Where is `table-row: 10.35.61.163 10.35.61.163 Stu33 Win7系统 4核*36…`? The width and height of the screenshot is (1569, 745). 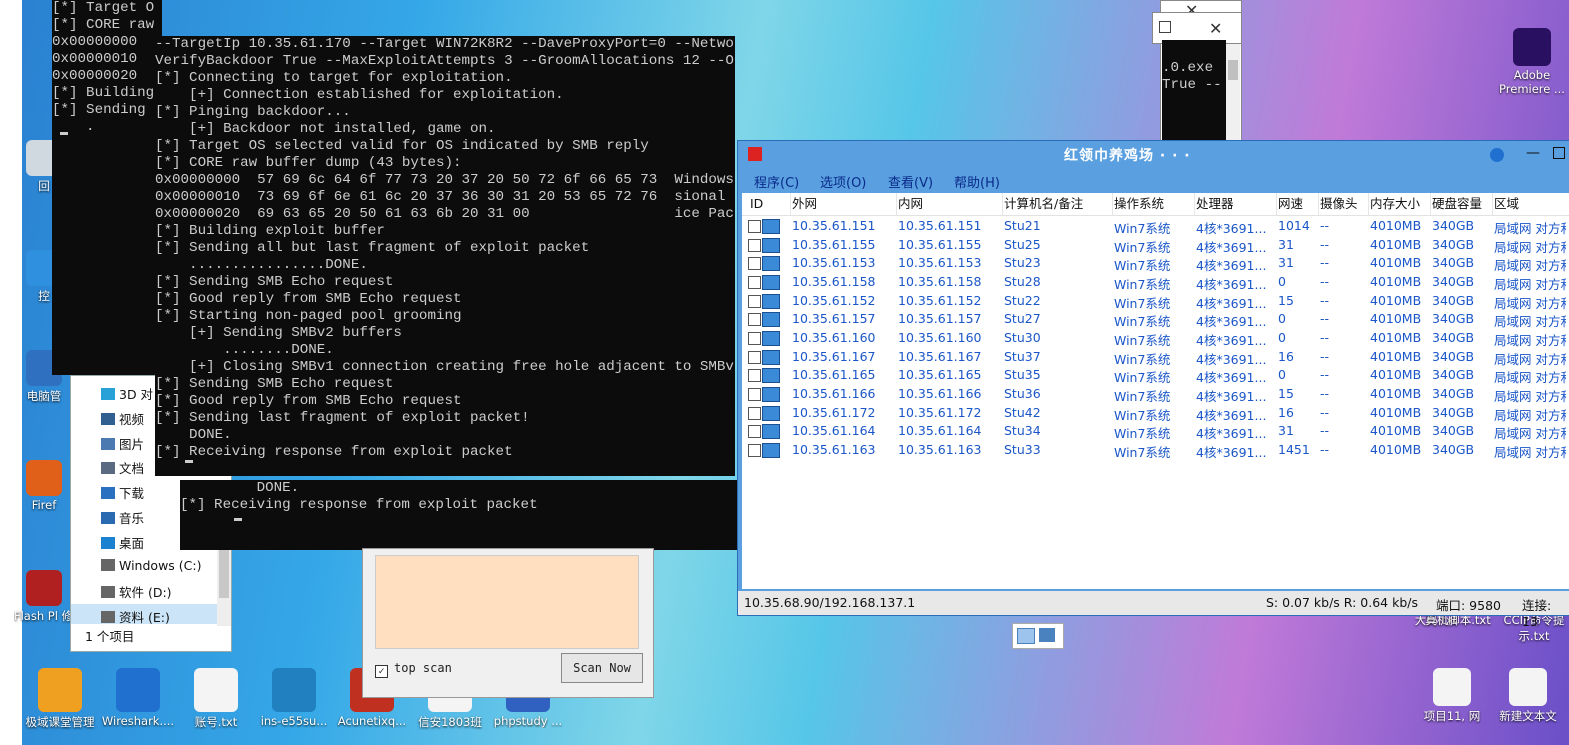 table-row: 10.35.61.163 10.35.61.163 Stu33 Win7系统 4核*36… is located at coordinates (1155, 450).